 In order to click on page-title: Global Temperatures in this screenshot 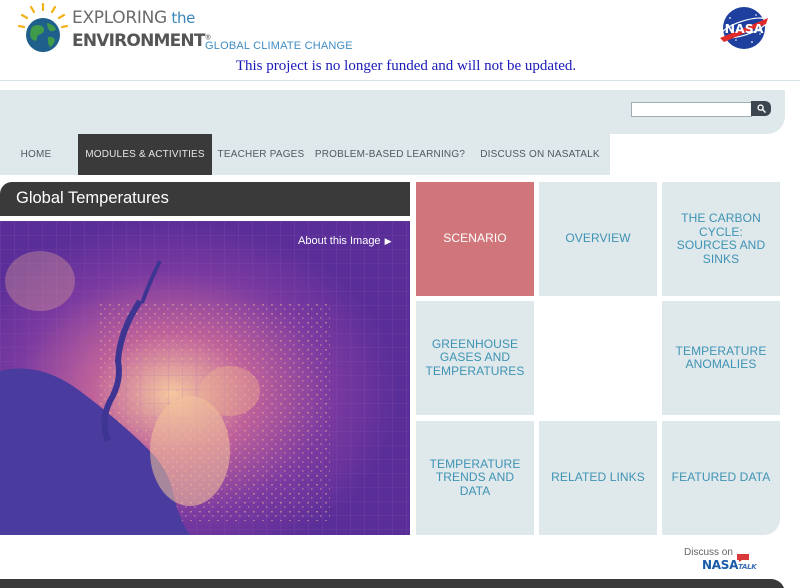, I will do `click(205, 199)`.